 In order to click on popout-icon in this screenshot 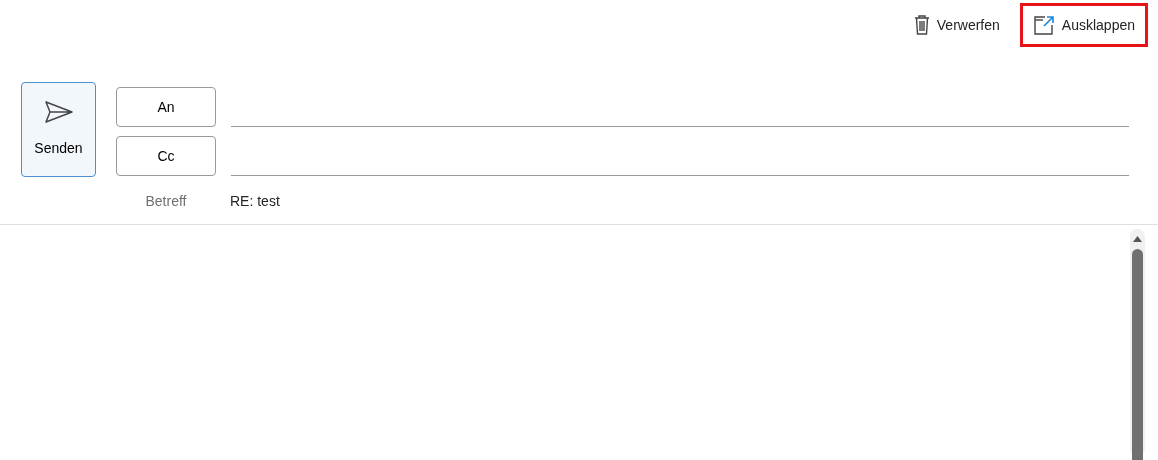, I will do `click(1043, 25)`.